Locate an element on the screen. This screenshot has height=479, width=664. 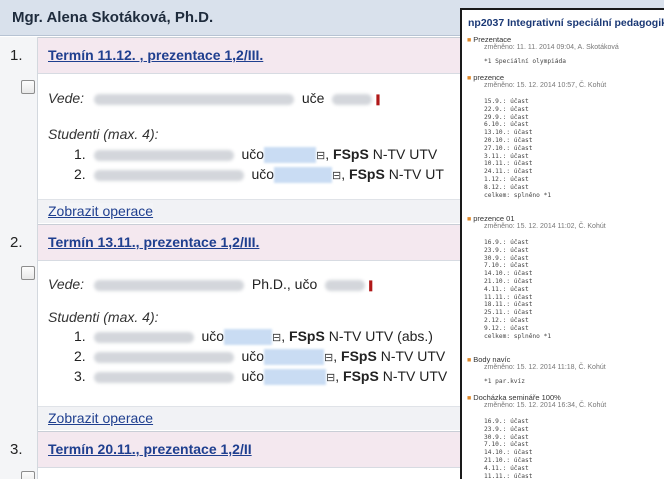
course-title: np2037 Integrativní speciální pedagogika is located at coordinates (566, 23).